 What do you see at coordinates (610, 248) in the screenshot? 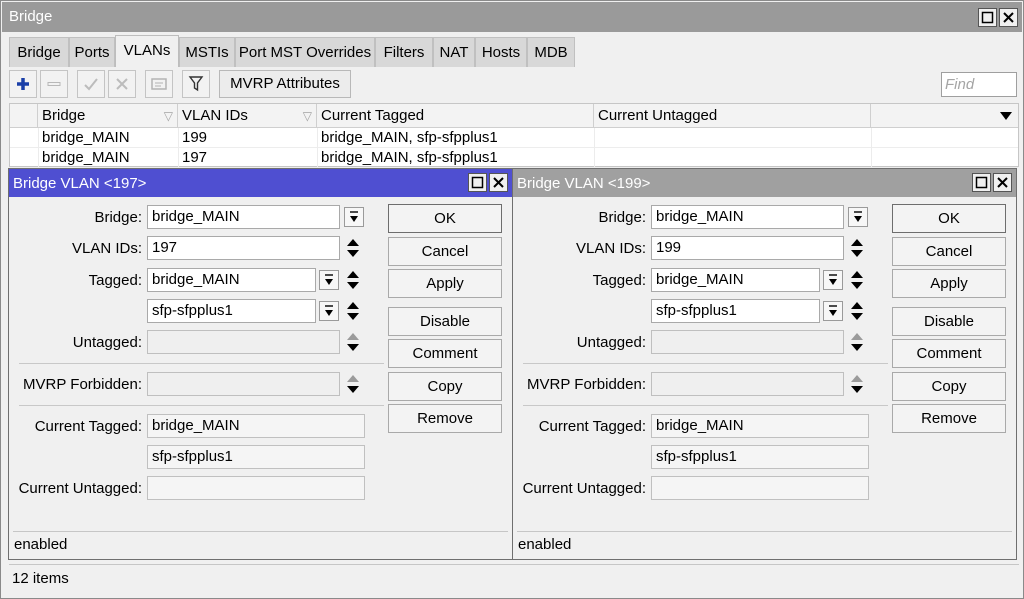
I see `vlan-ids-label: VLAN IDs:` at bounding box center [610, 248].